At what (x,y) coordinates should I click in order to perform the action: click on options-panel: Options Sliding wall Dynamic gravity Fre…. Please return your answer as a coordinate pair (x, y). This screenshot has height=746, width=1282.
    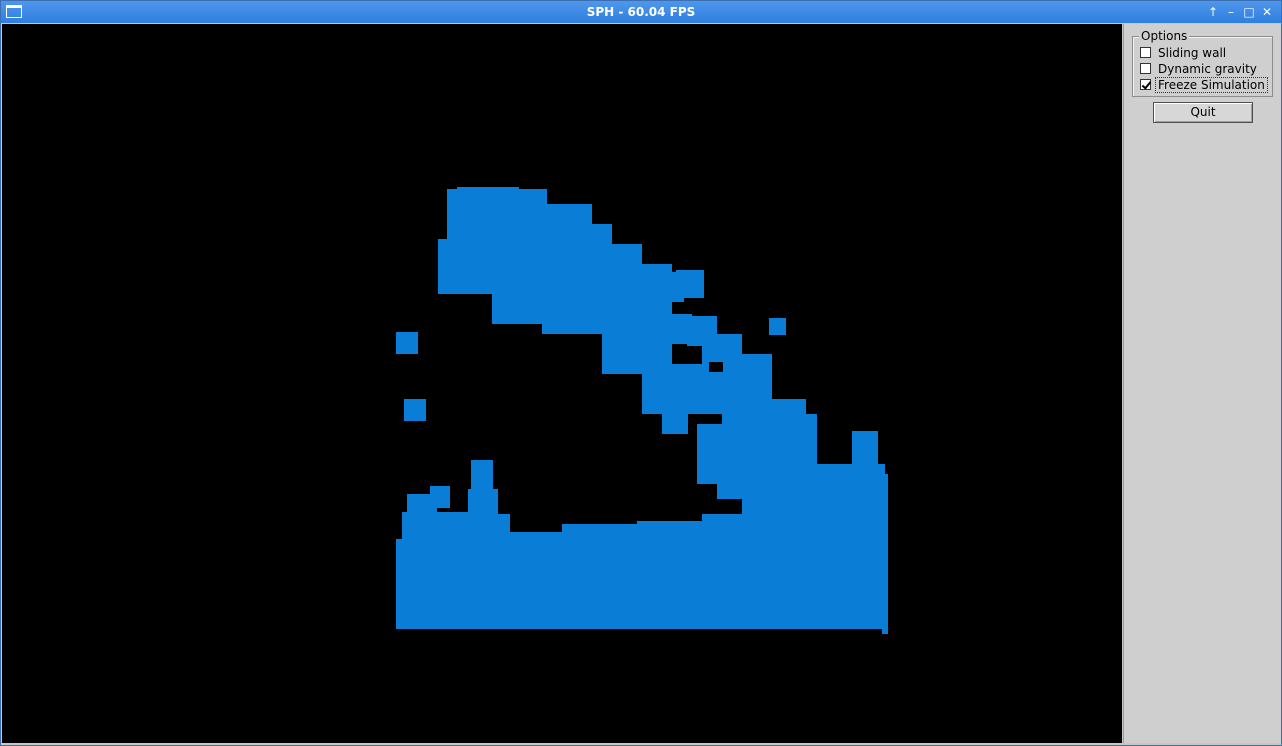
    Looking at the image, I should click on (1202, 383).